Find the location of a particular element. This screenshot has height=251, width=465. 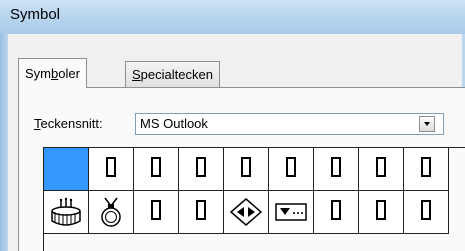

diamond-arrows-icon is located at coordinates (246, 212).